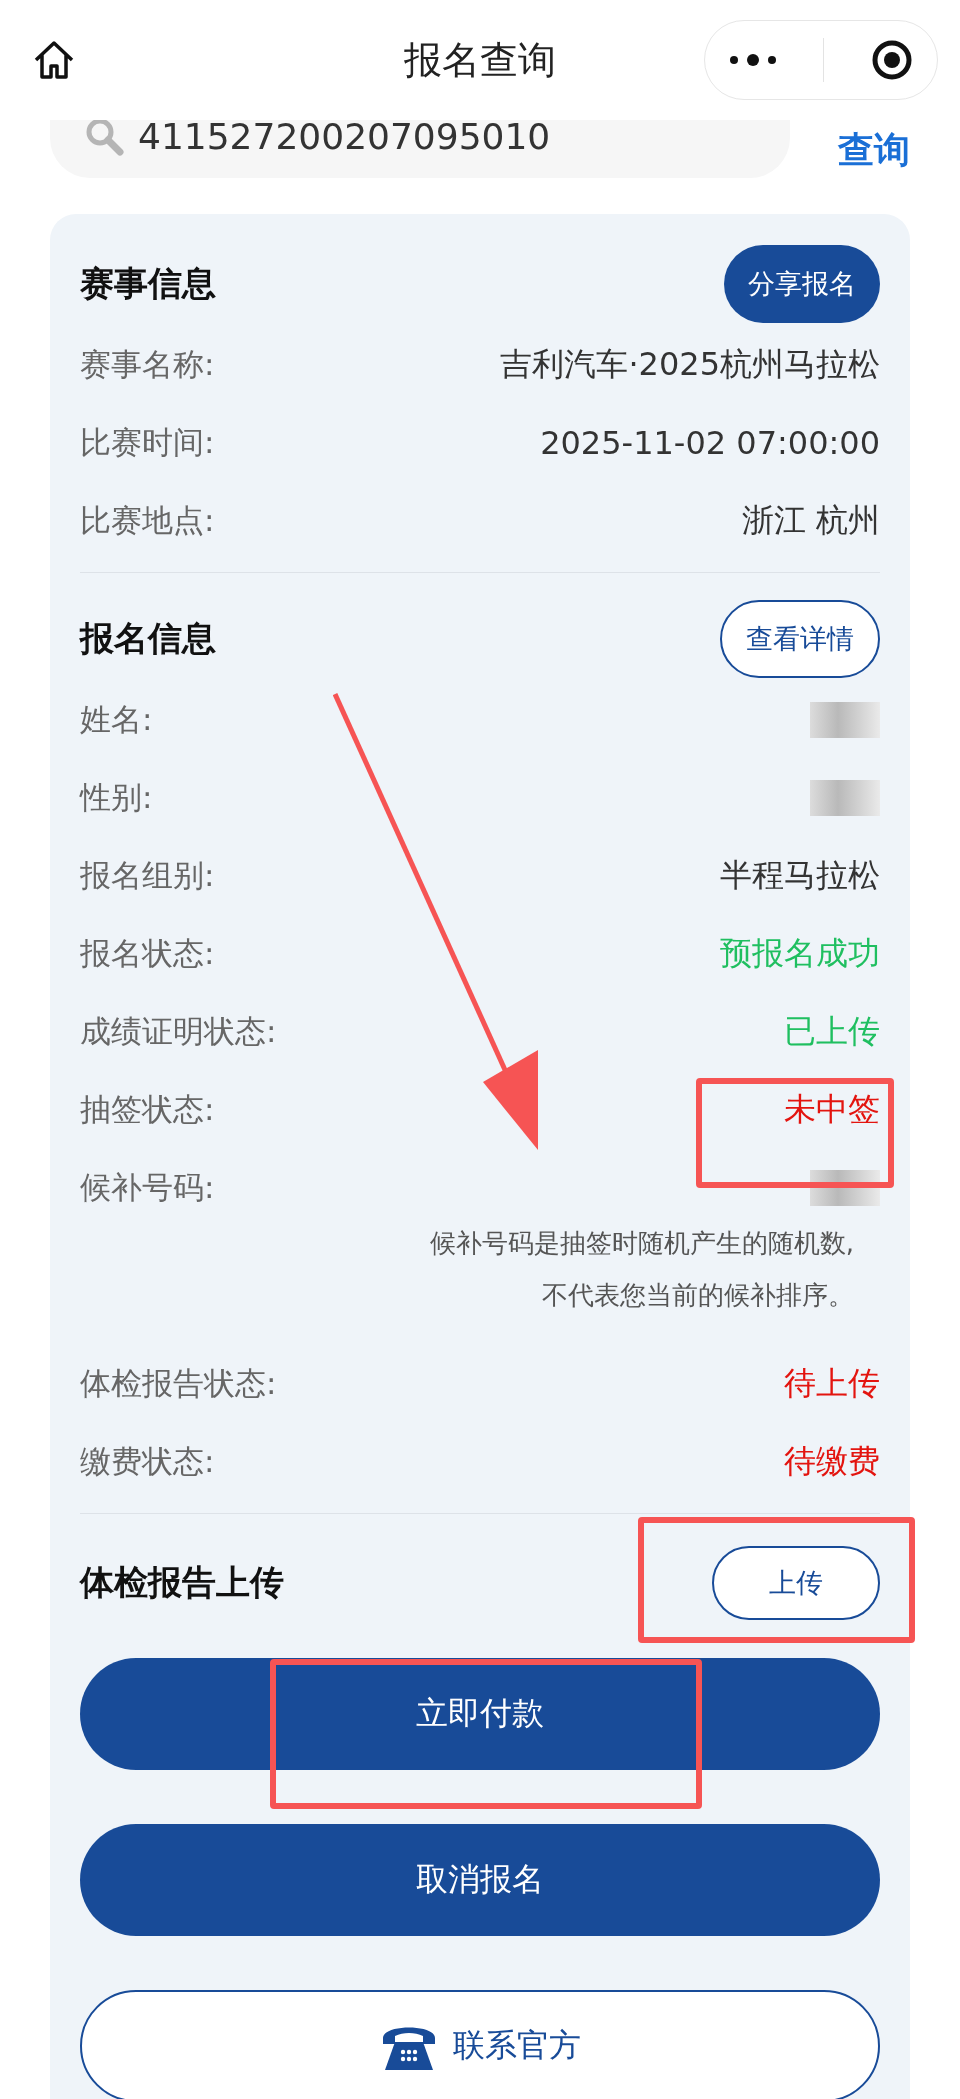  Describe the element at coordinates (710, 443) in the screenshot. I see `field-value: 2025-11-02 07:00:00` at that location.